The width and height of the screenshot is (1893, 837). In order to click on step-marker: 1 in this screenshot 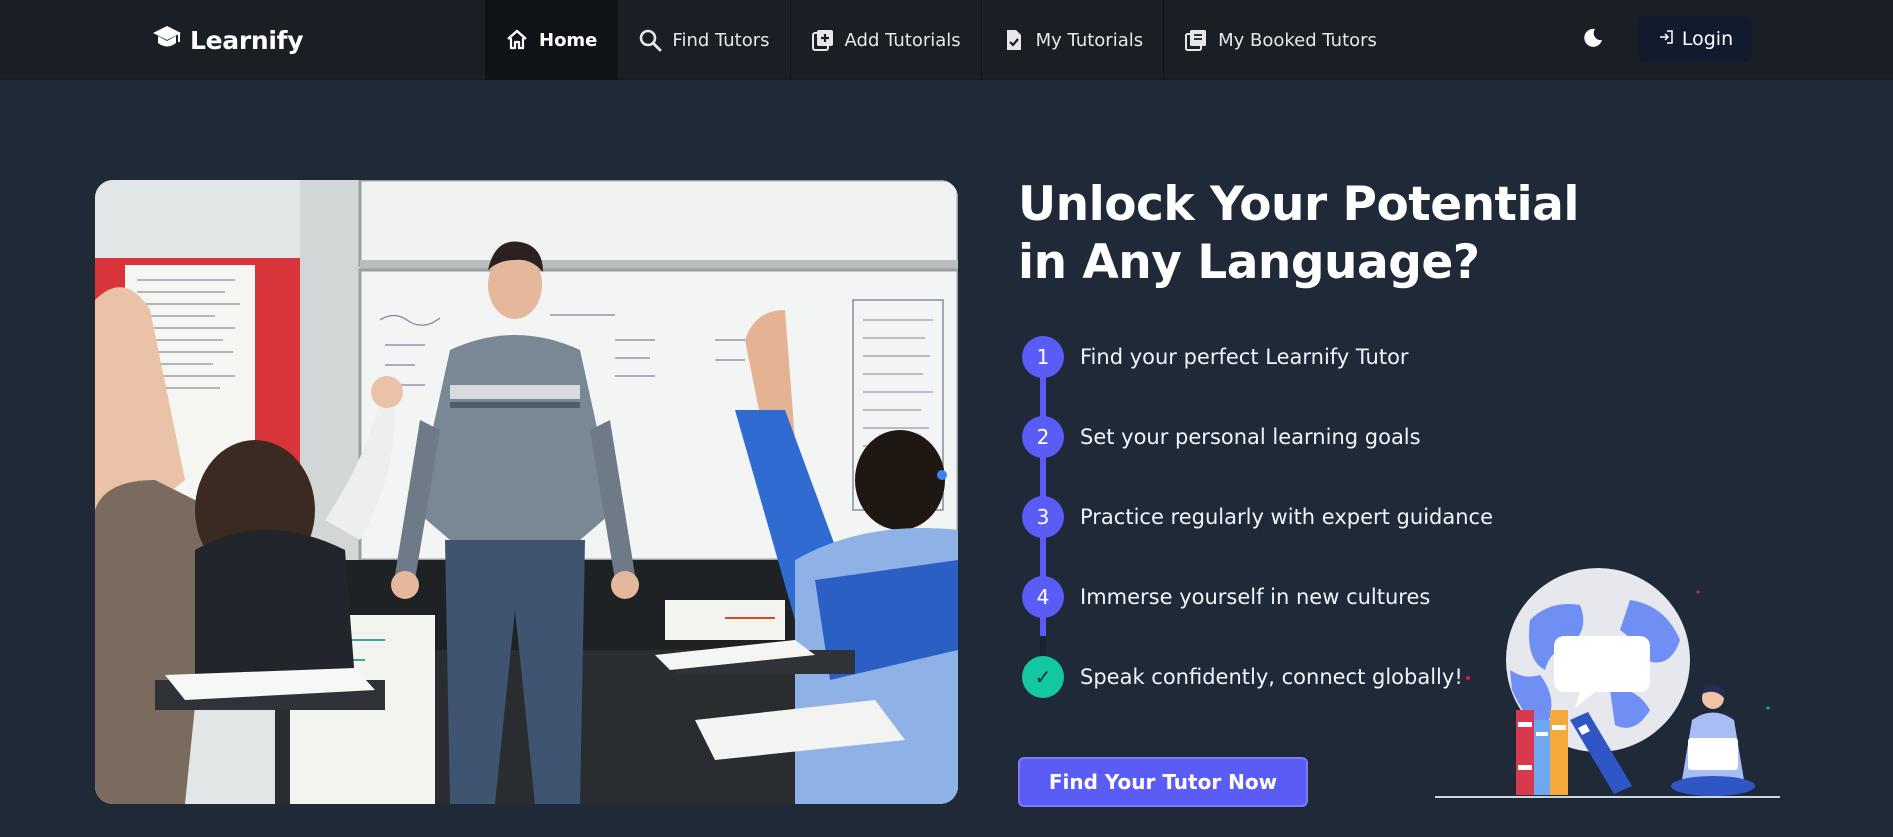, I will do `click(1043, 357)`.